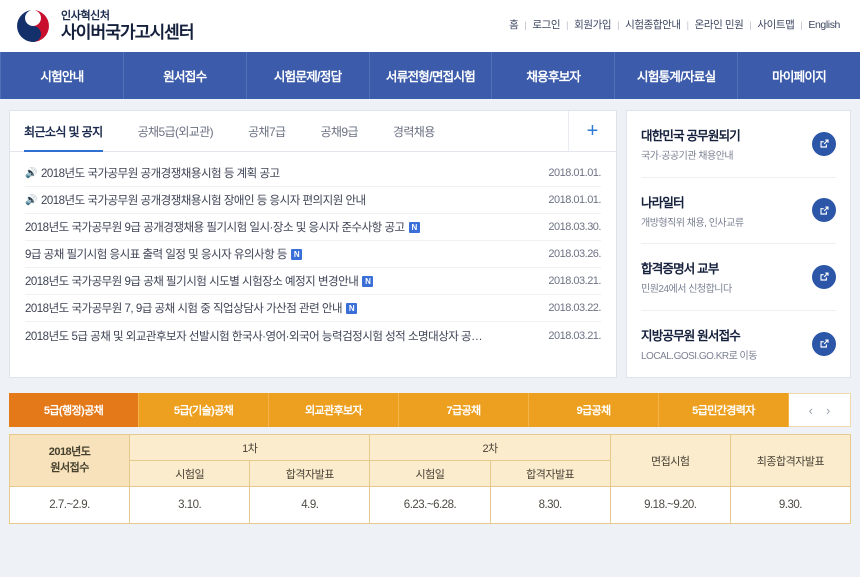  What do you see at coordinates (464, 410) in the screenshot?
I see `schedule-tab-level7: 7급공채` at bounding box center [464, 410].